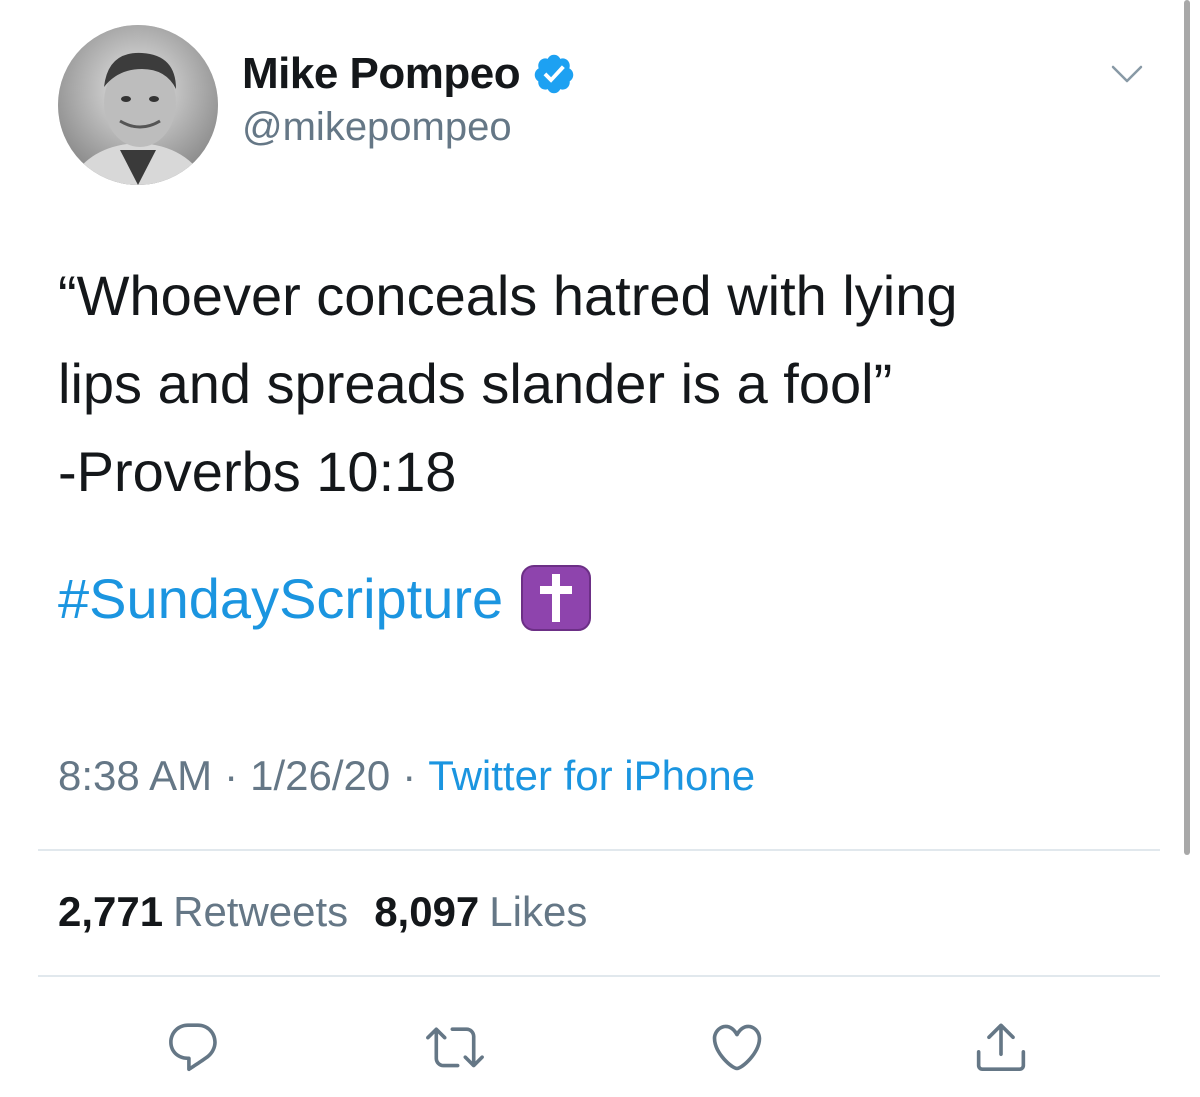 Image resolution: width=1200 pixels, height=1097 pixels. Describe the element at coordinates (257, 471) in the screenshot. I see `tweet-text-line: -Proverbs 10:18` at that location.